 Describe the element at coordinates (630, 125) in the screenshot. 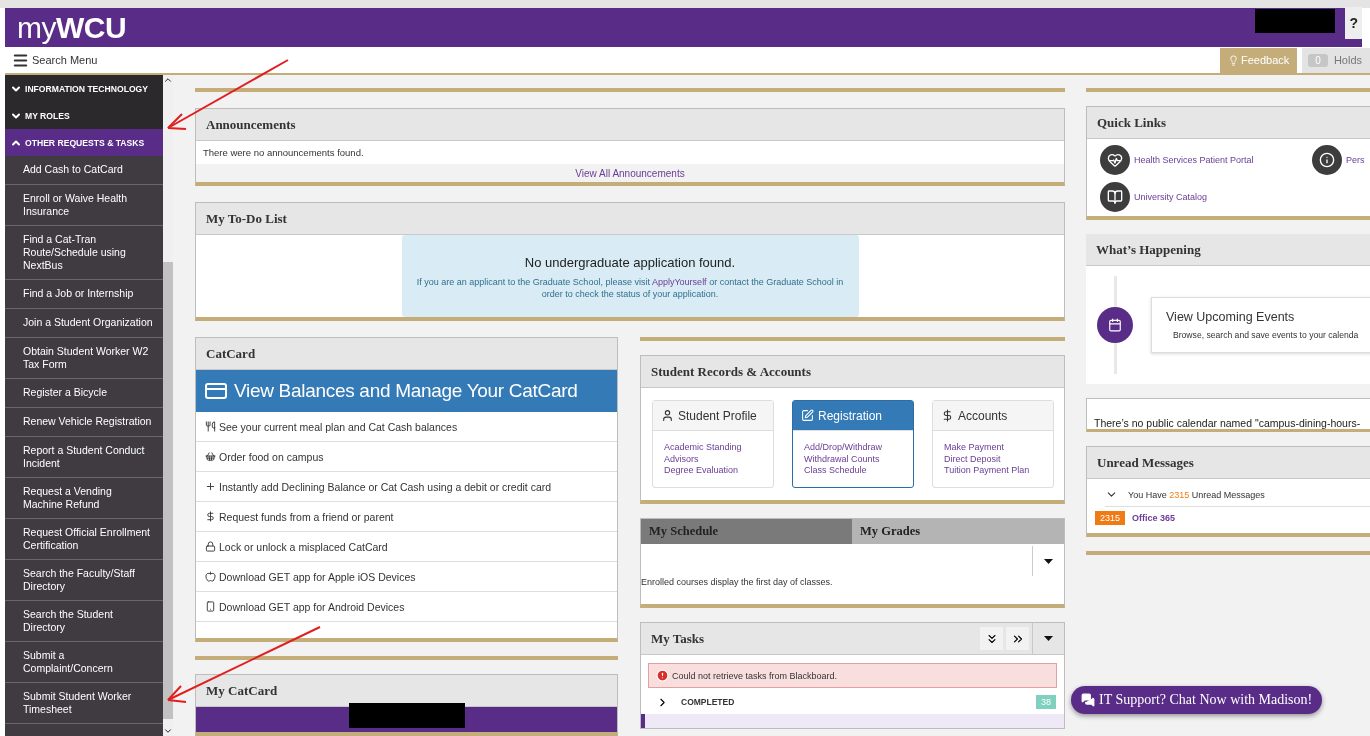

I see `panel-title: Announcements` at that location.